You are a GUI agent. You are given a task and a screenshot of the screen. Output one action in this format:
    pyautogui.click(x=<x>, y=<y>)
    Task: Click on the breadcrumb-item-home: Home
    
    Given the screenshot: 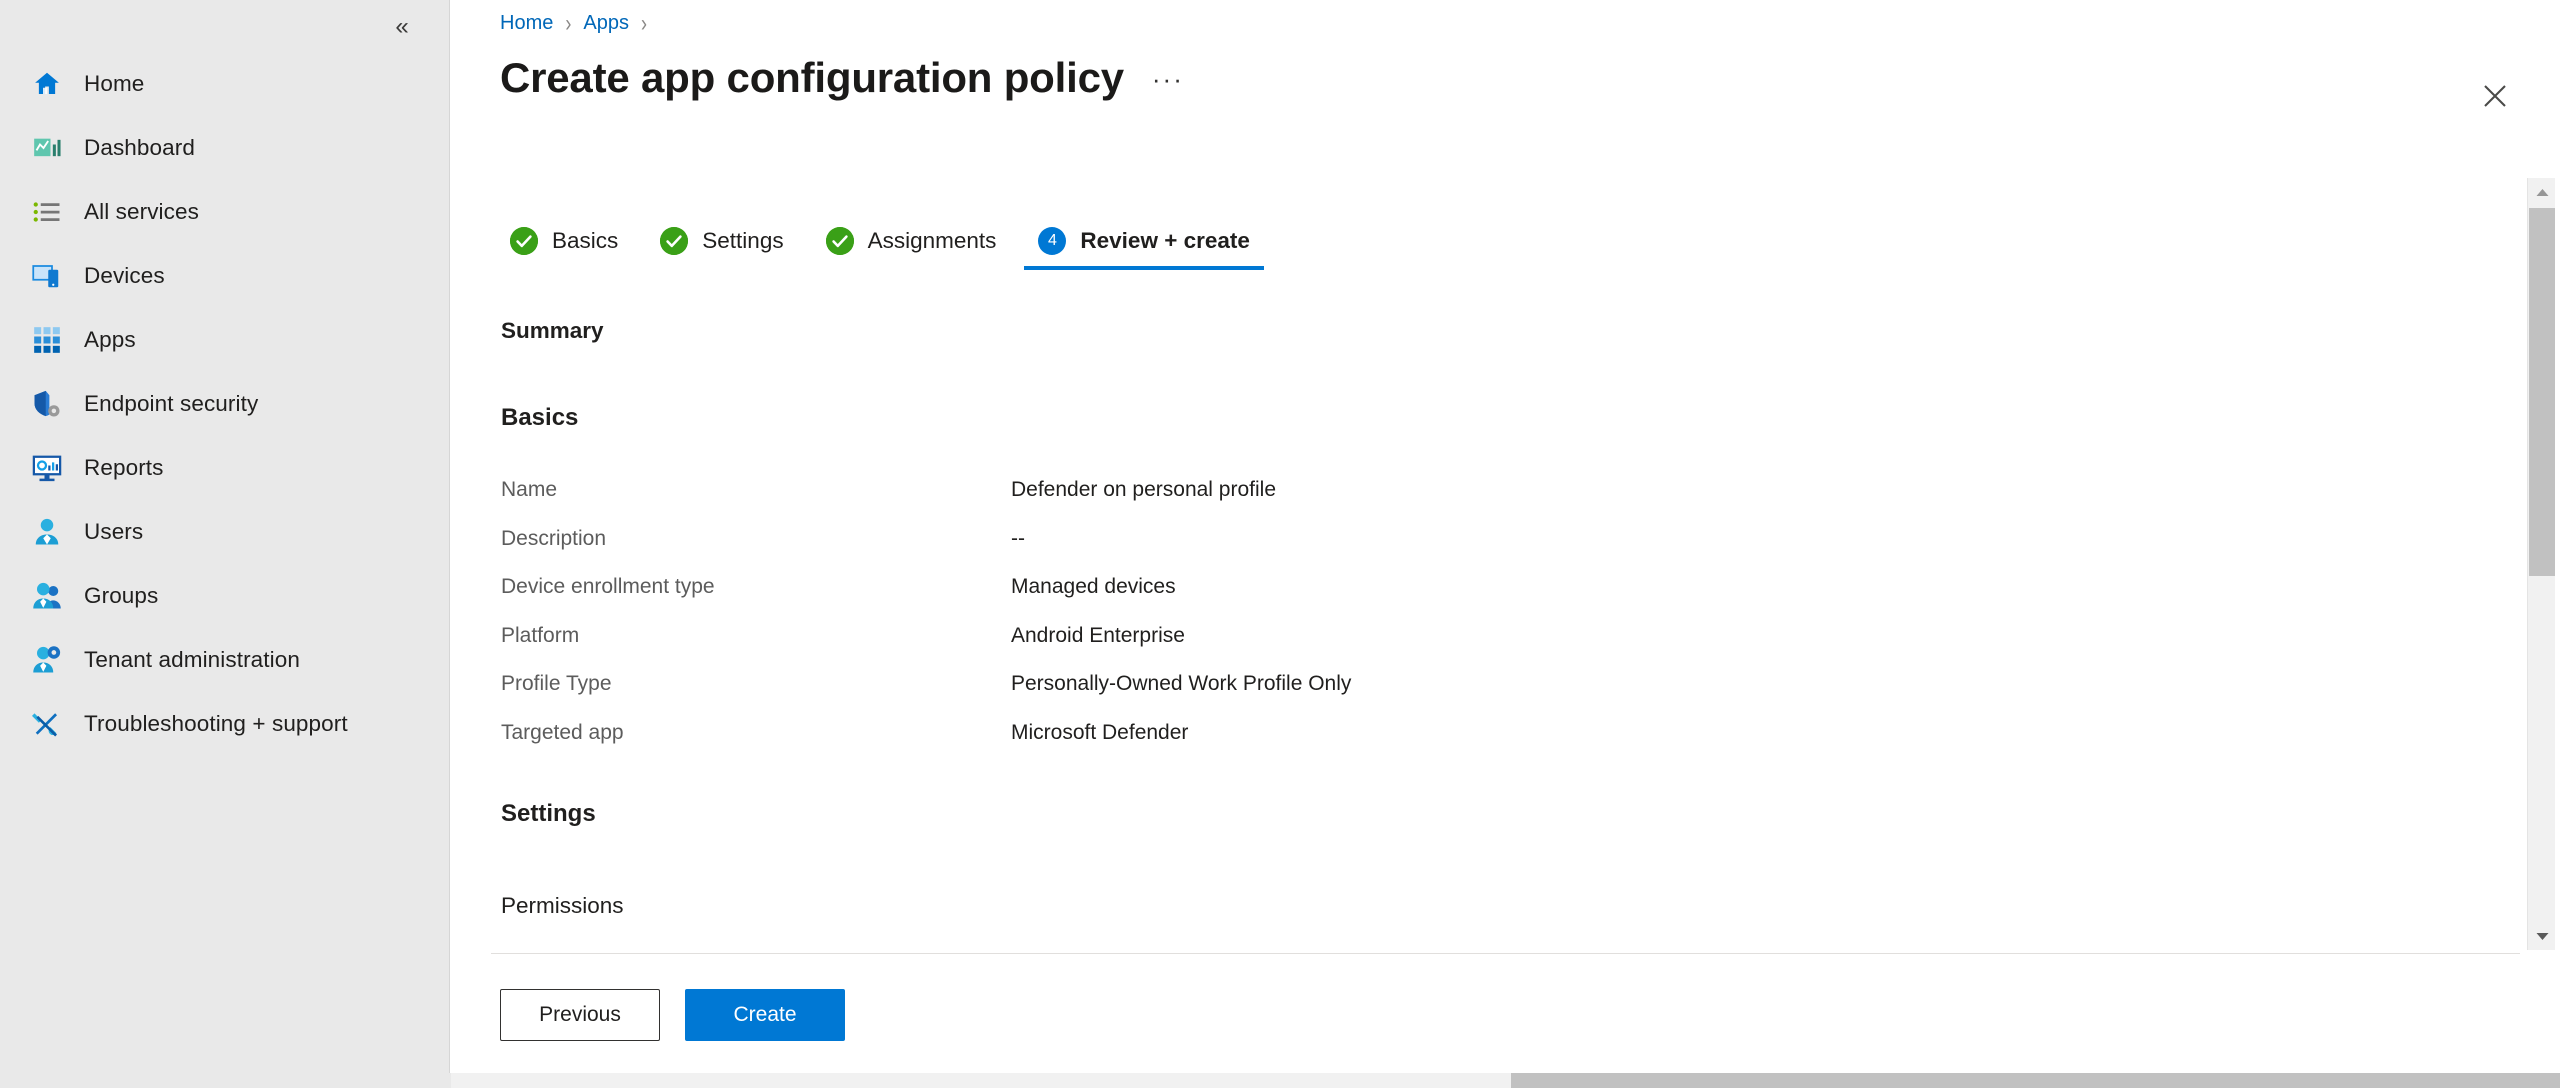 What is the action you would take?
    pyautogui.click(x=526, y=23)
    